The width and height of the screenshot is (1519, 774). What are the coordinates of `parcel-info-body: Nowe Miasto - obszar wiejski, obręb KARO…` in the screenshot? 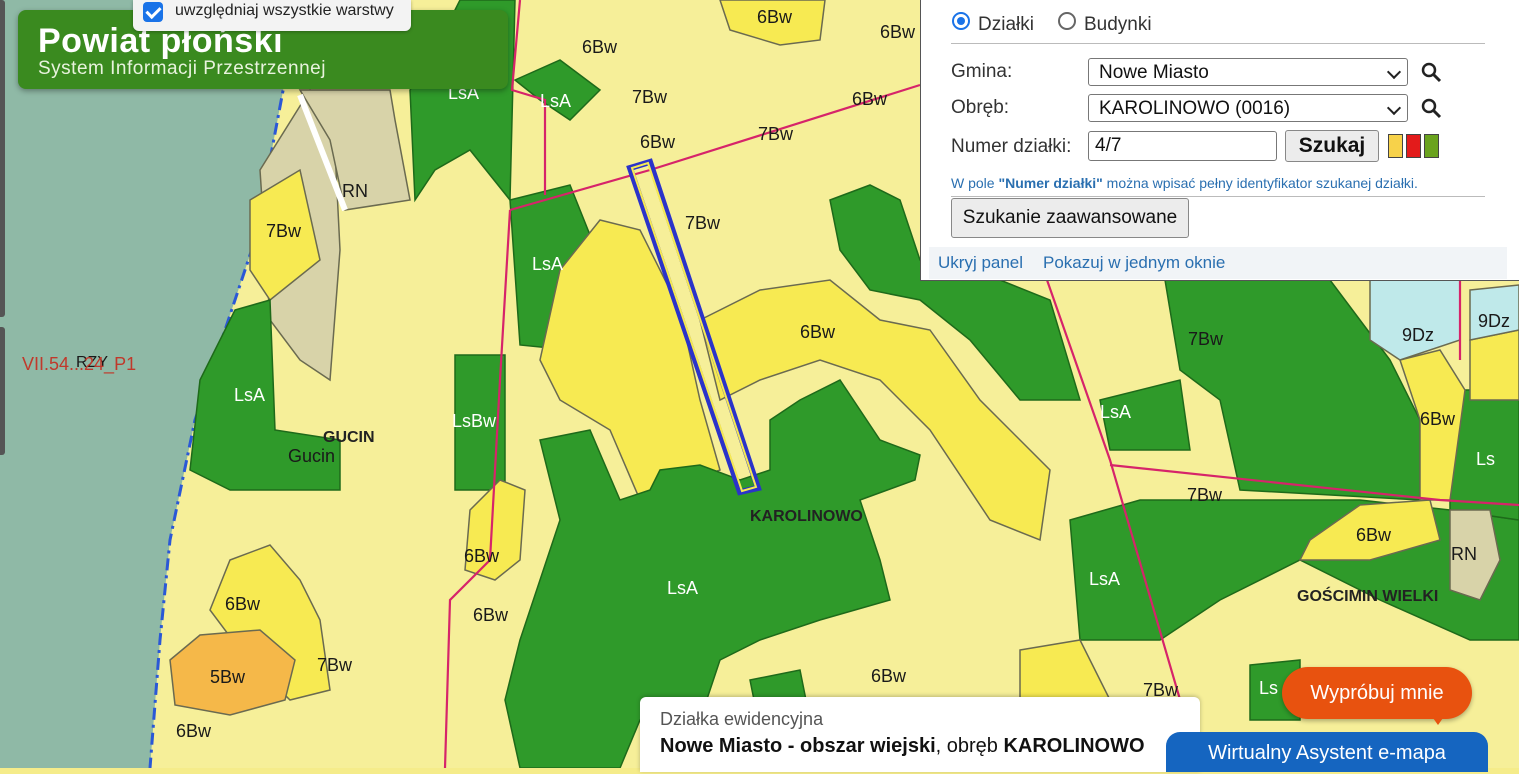 It's located at (902, 746).